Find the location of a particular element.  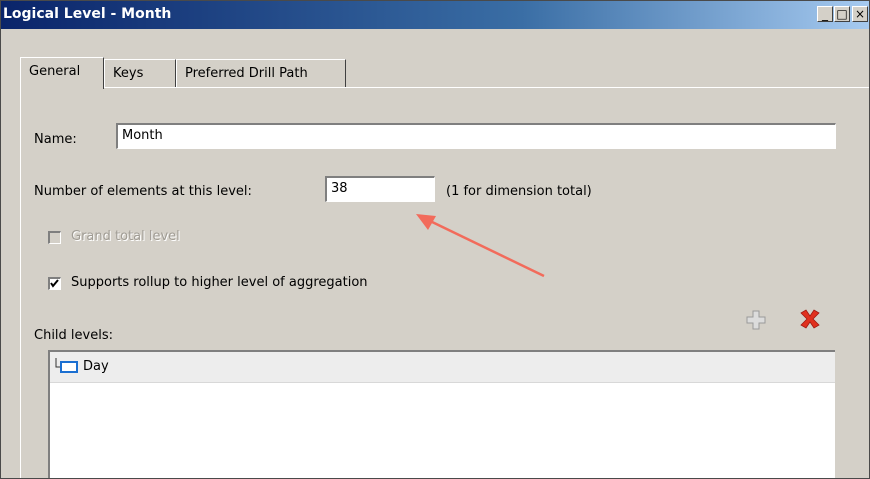

tab-keys-label: Keys is located at coordinates (128, 73).